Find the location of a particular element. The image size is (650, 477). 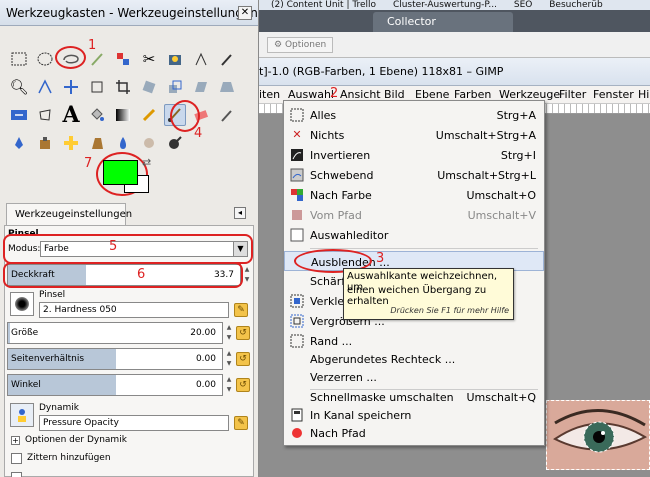

menu-item-to-path: Nach Pfad is located at coordinates (414, 433).